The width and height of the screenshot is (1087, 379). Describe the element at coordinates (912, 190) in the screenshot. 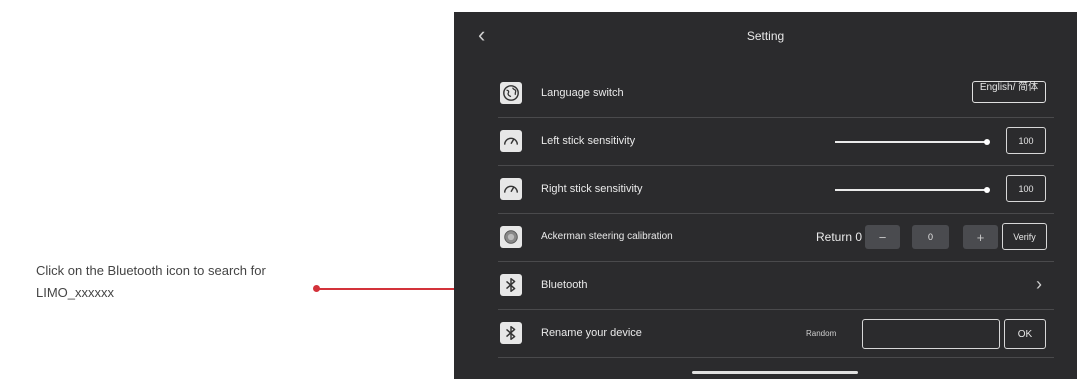

I see `right-stick-slider` at that location.